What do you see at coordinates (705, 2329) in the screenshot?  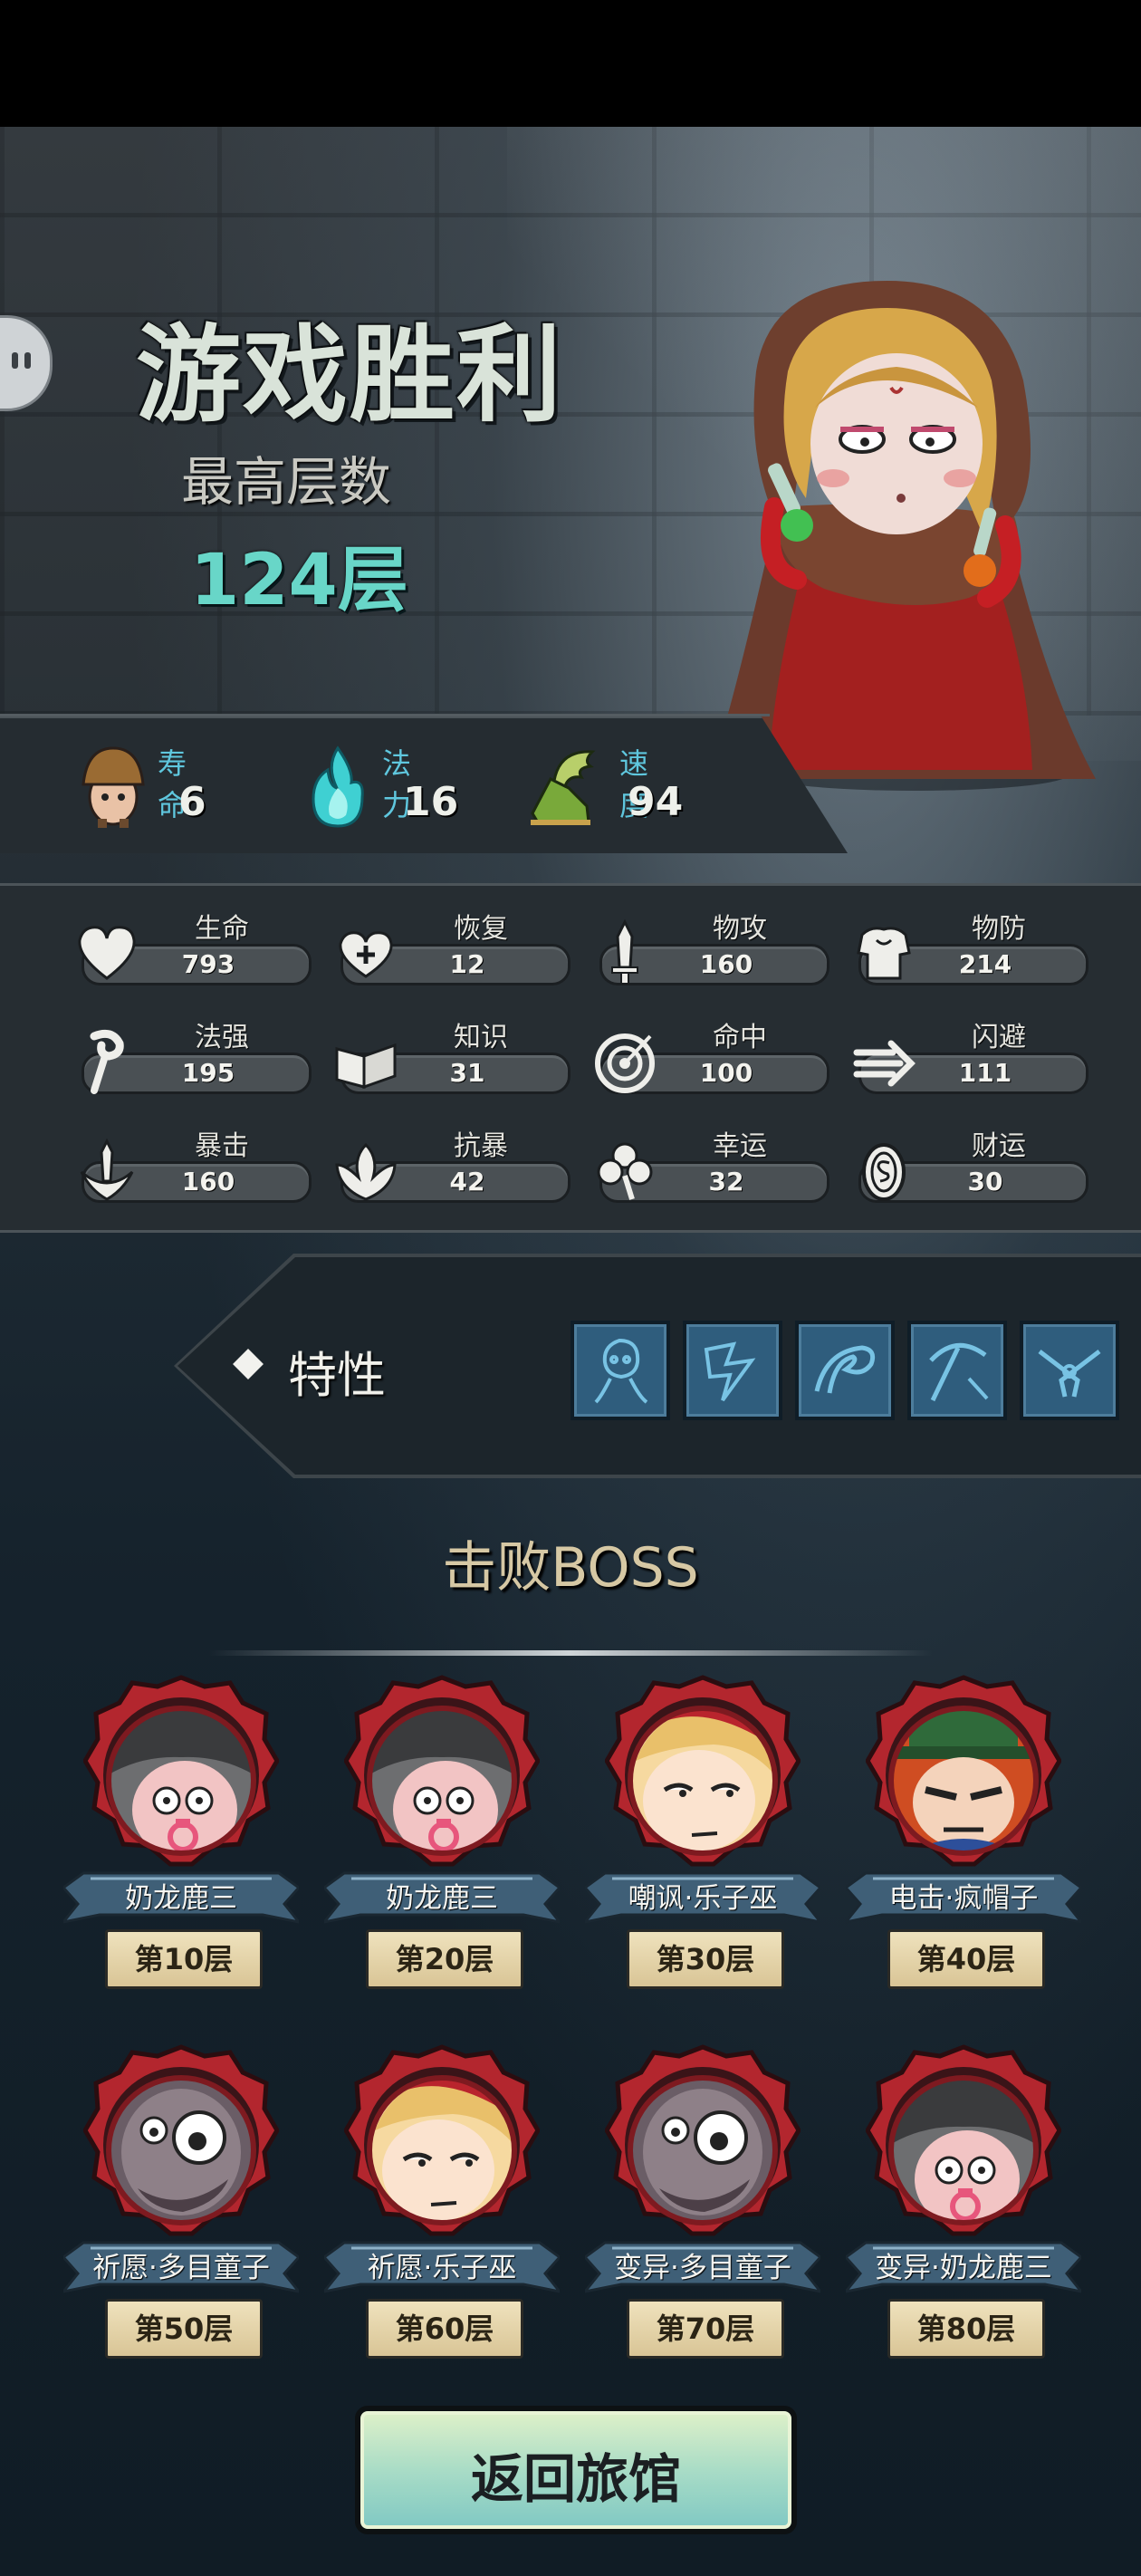 I see `boss-floor: 第70层` at bounding box center [705, 2329].